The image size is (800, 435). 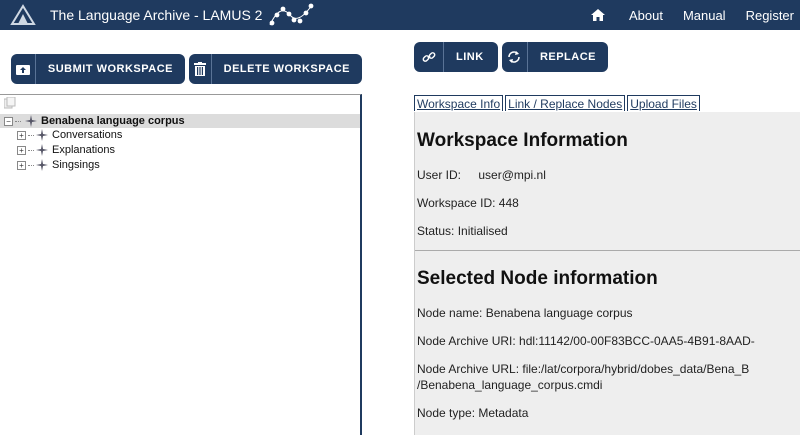 I want to click on link-button: LINK, so click(x=456, y=57).